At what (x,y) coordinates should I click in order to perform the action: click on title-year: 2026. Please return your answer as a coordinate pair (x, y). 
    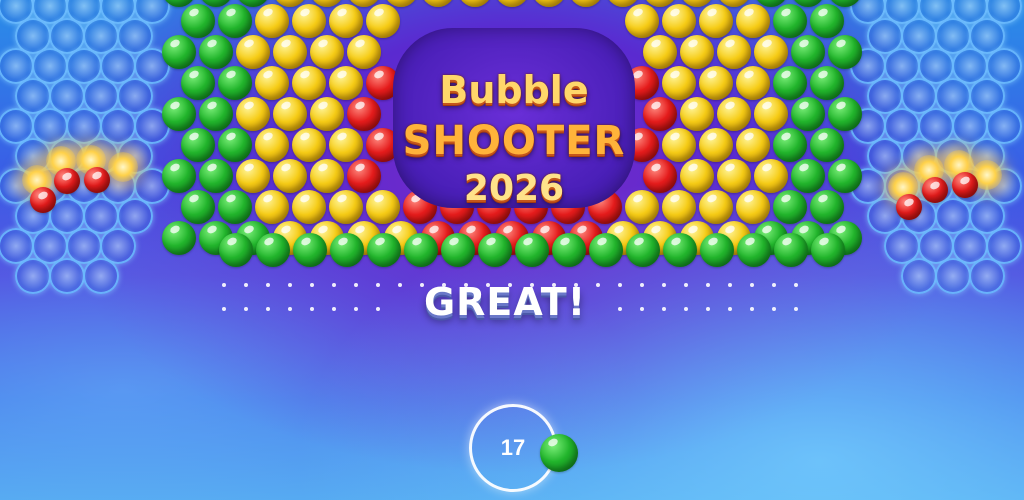
    Looking at the image, I should click on (514, 188).